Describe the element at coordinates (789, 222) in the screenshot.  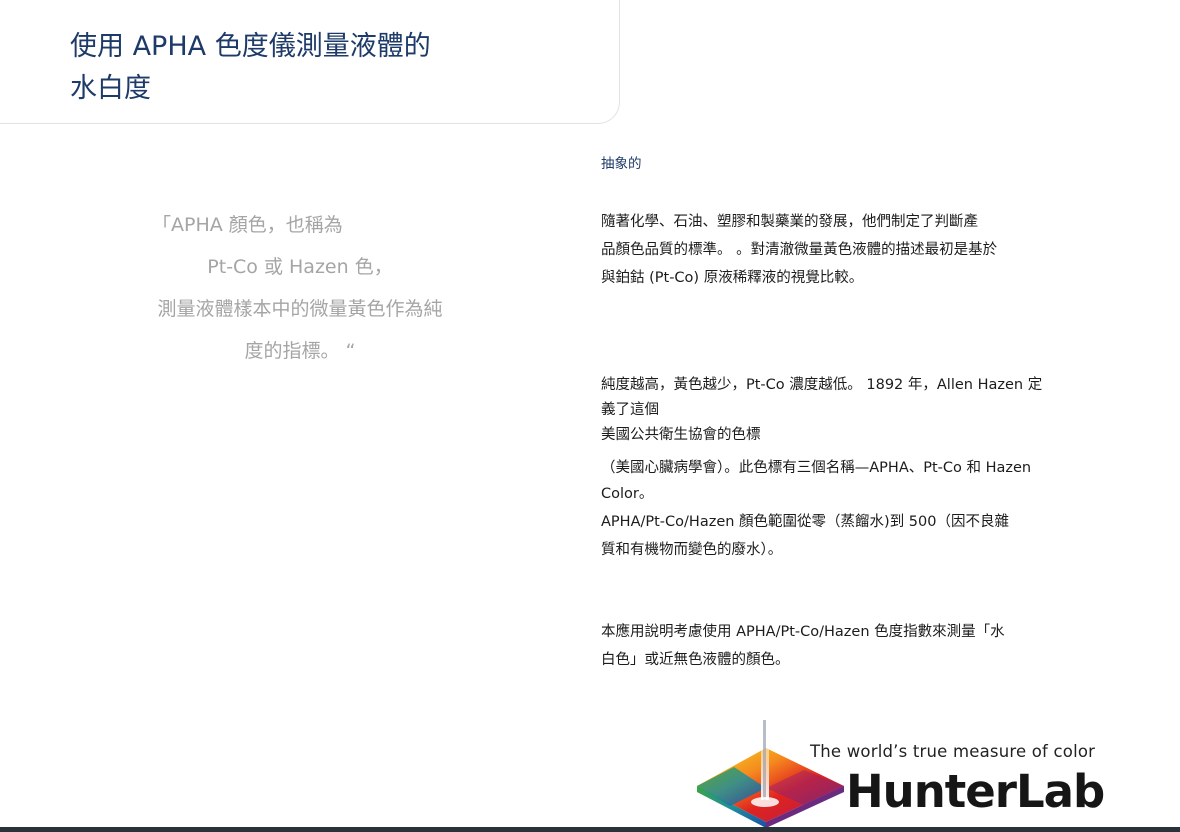
I see `text-line: 隨著化學、石油、塑膠和製藥業的發展，他們制定了判斷產` at that location.